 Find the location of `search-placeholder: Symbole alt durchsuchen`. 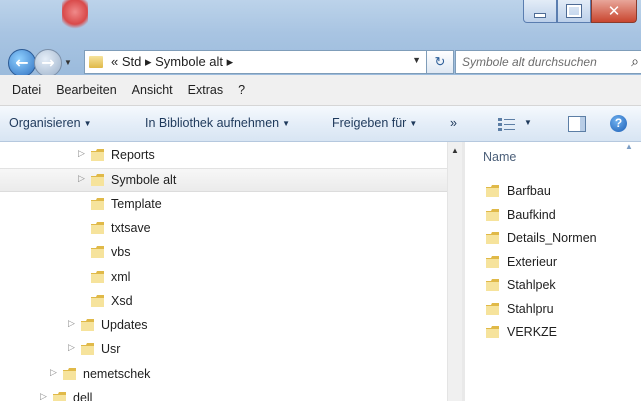

search-placeholder: Symbole alt durchsuchen is located at coordinates (529, 62).